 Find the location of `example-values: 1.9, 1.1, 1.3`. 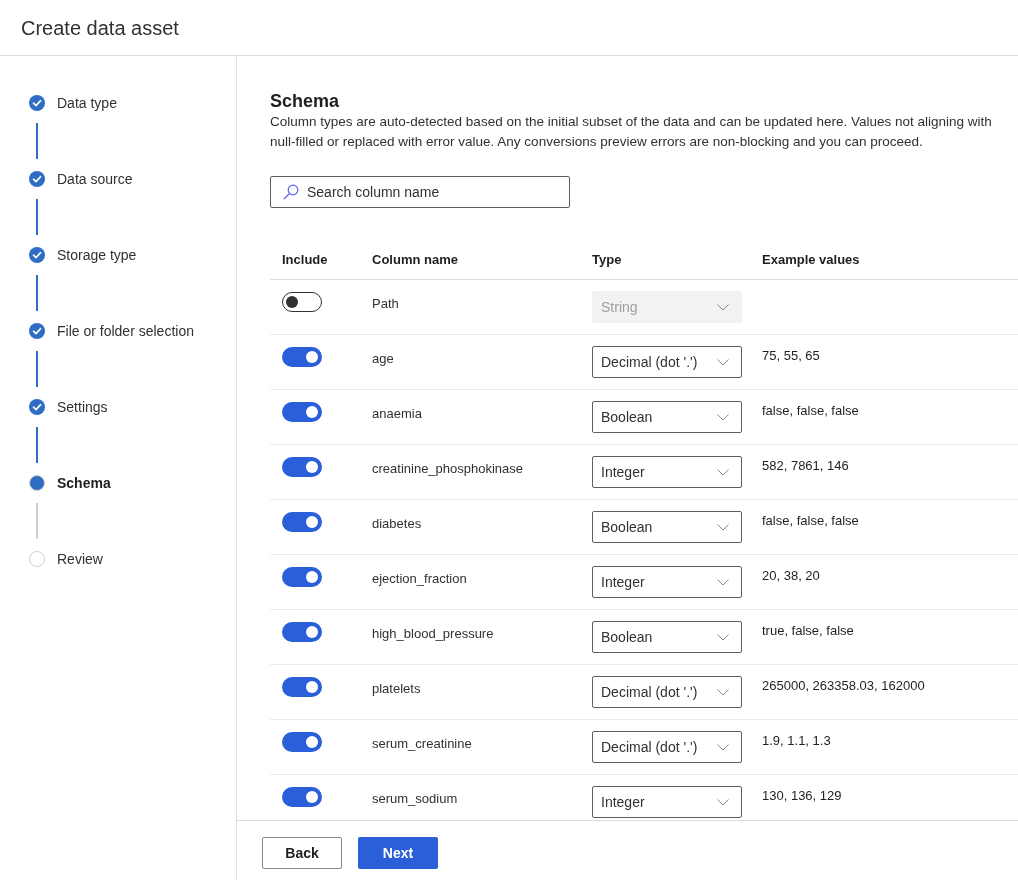

example-values: 1.9, 1.1, 1.3 is located at coordinates (796, 741).